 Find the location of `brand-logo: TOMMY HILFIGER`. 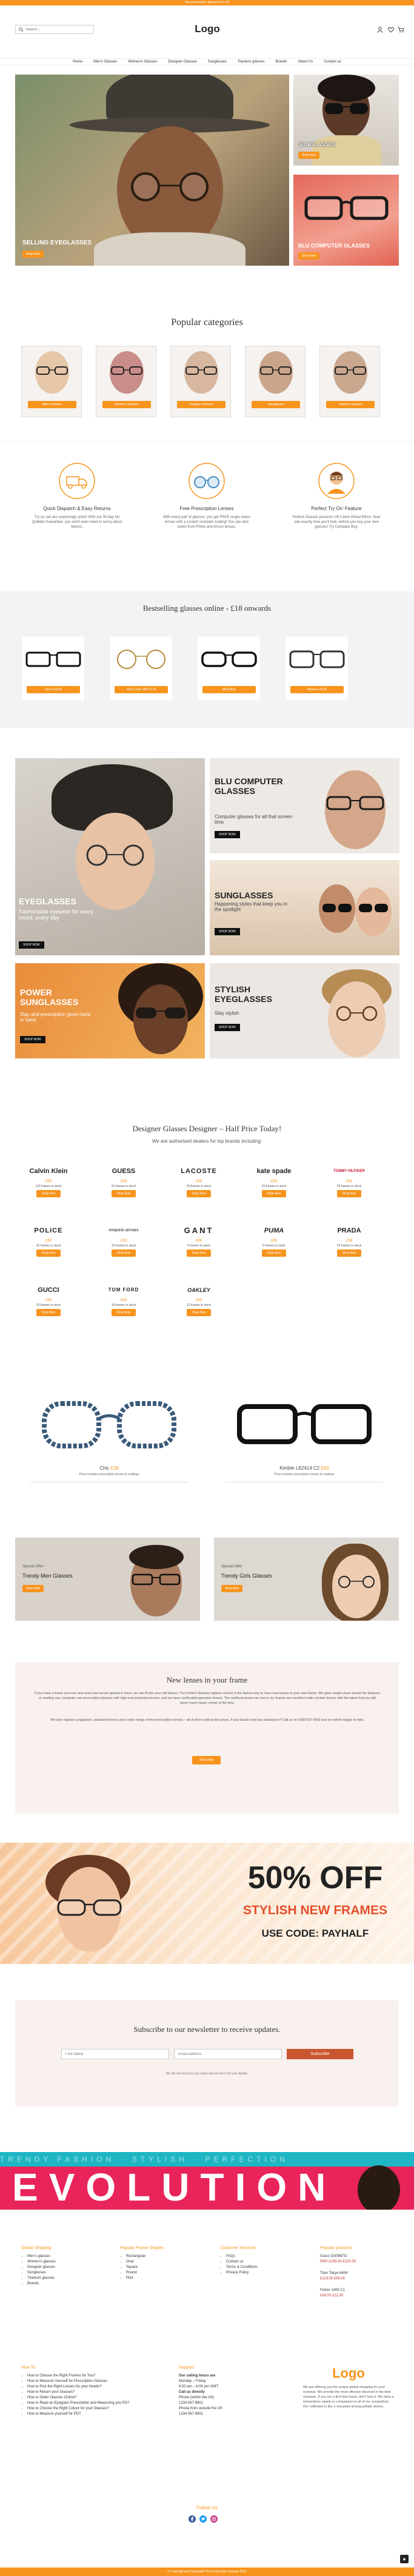

brand-logo: TOMMY HILFIGER is located at coordinates (349, 1171).